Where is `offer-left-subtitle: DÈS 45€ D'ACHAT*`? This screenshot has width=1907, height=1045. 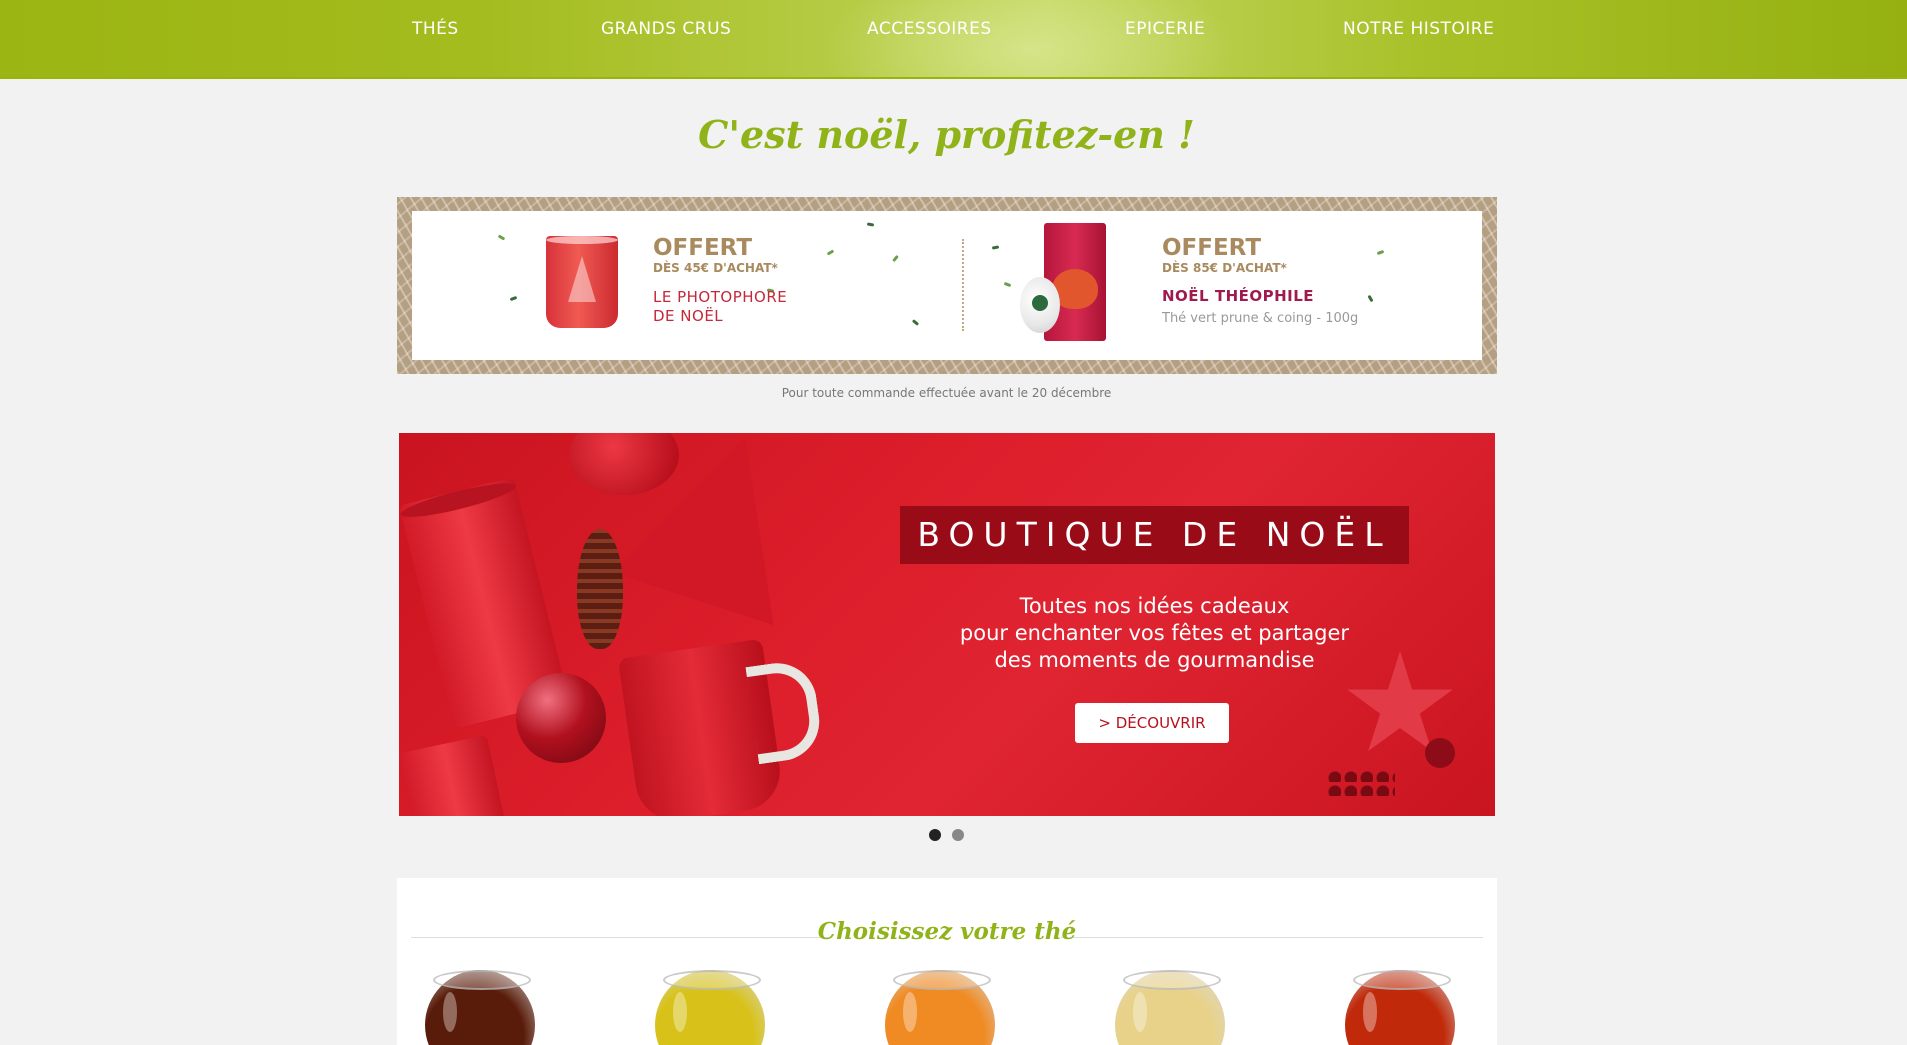 offer-left-subtitle: DÈS 45€ D'ACHAT* is located at coordinates (715, 268).